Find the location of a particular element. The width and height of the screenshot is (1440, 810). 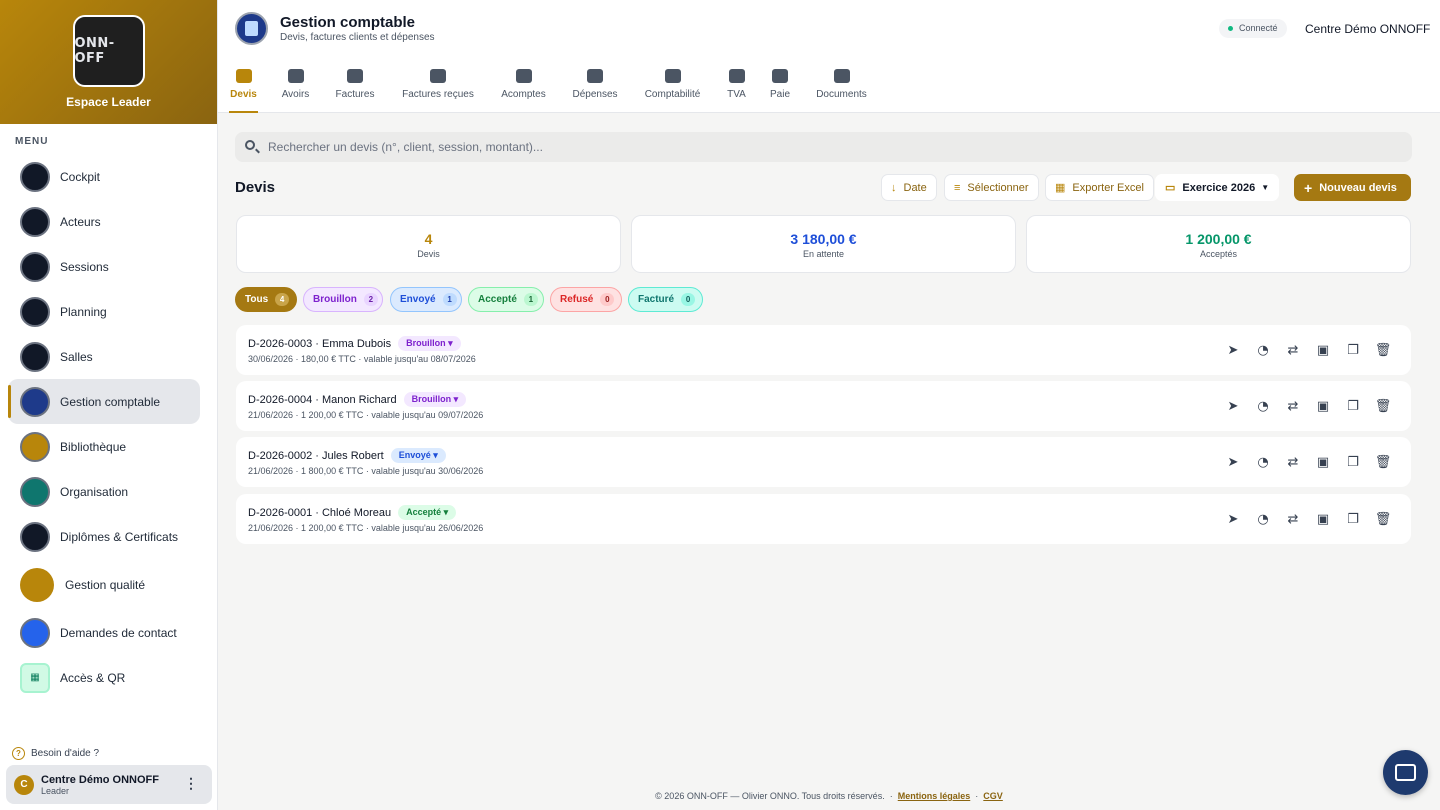

sidebar-item-salles: Salles is located at coordinates (104, 356).